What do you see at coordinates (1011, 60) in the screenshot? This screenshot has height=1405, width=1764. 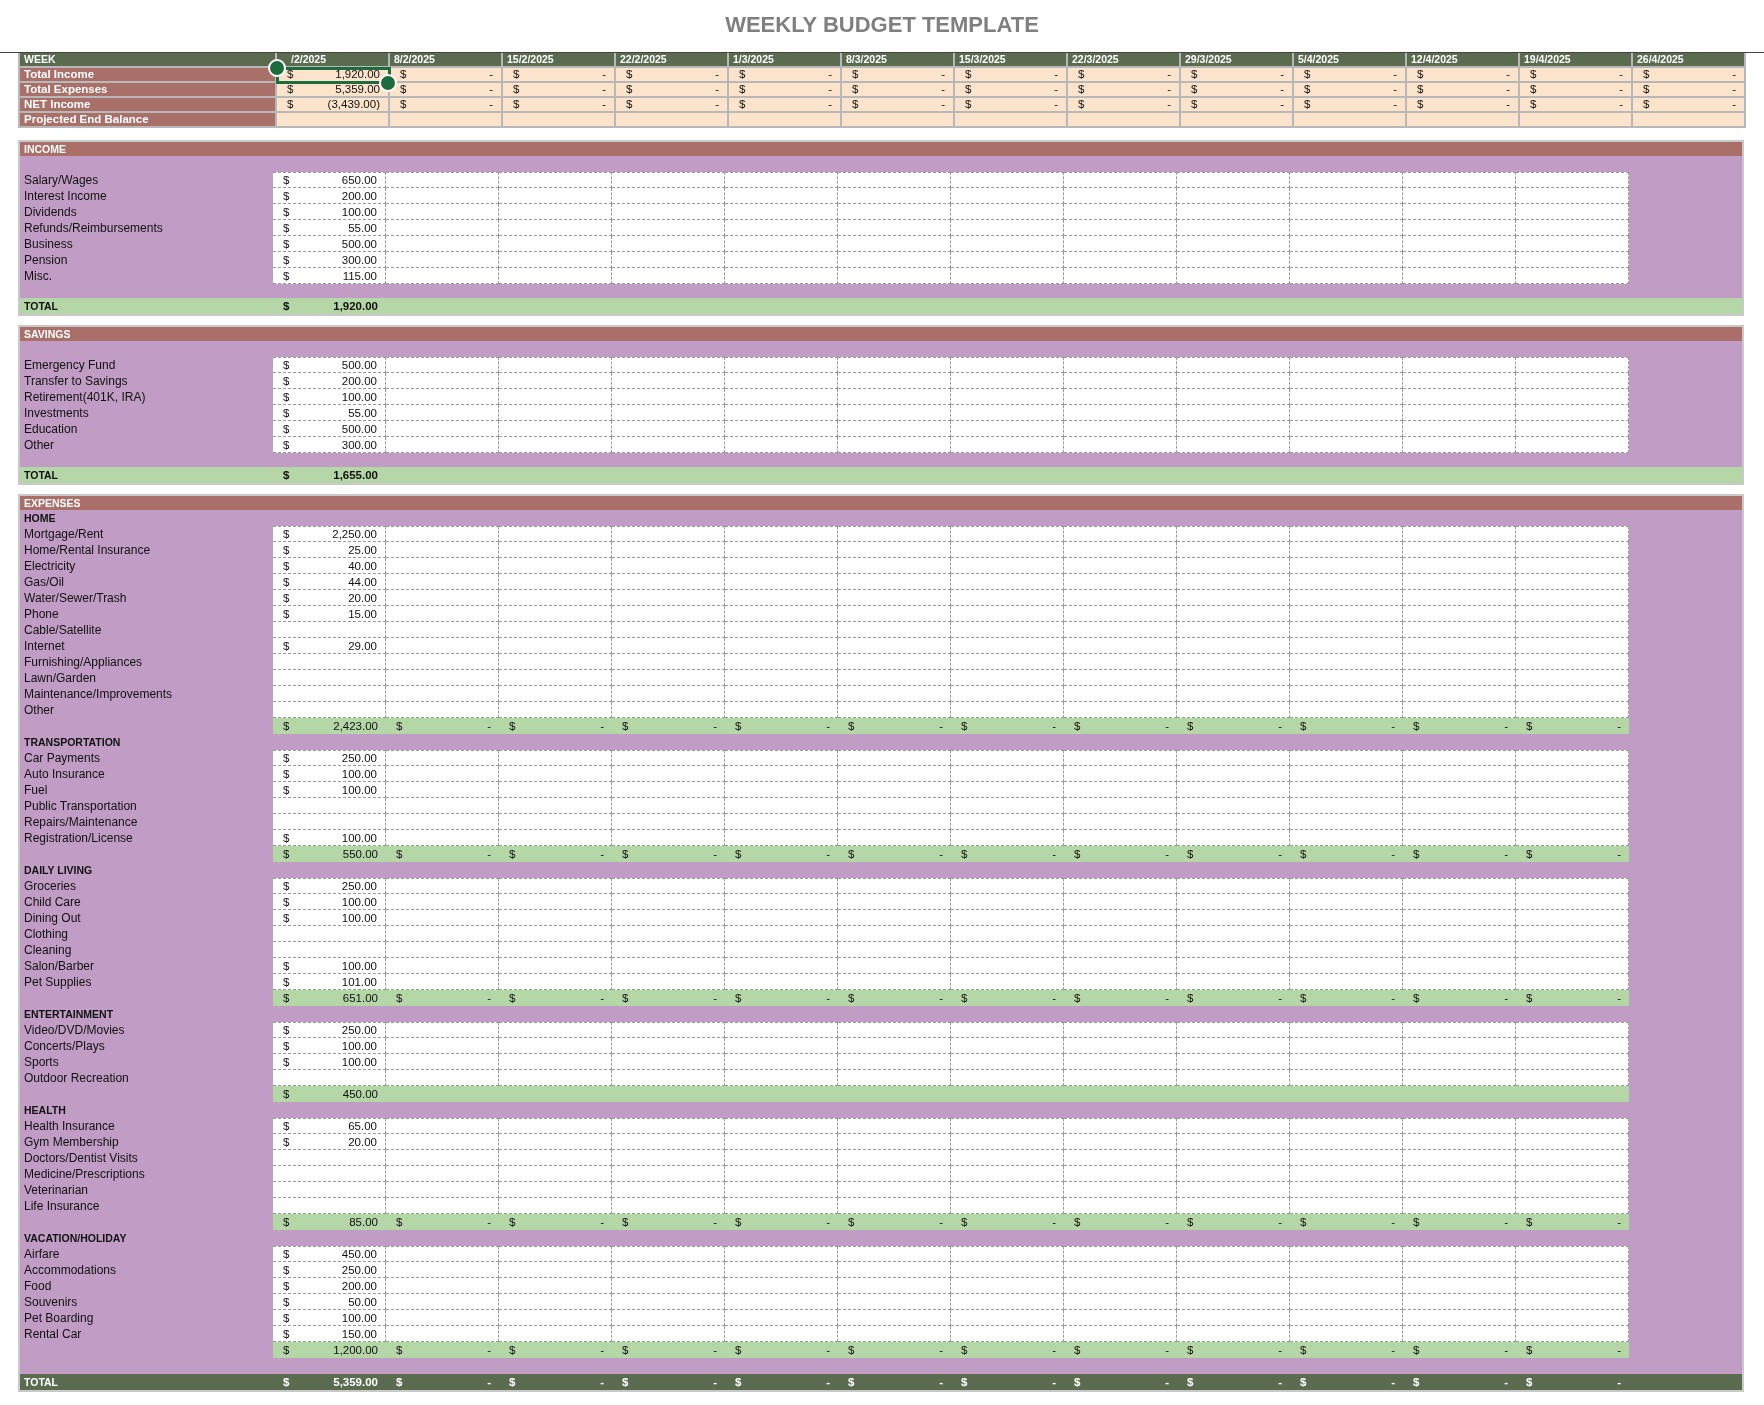 I see `column-header: 15/3/2025` at bounding box center [1011, 60].